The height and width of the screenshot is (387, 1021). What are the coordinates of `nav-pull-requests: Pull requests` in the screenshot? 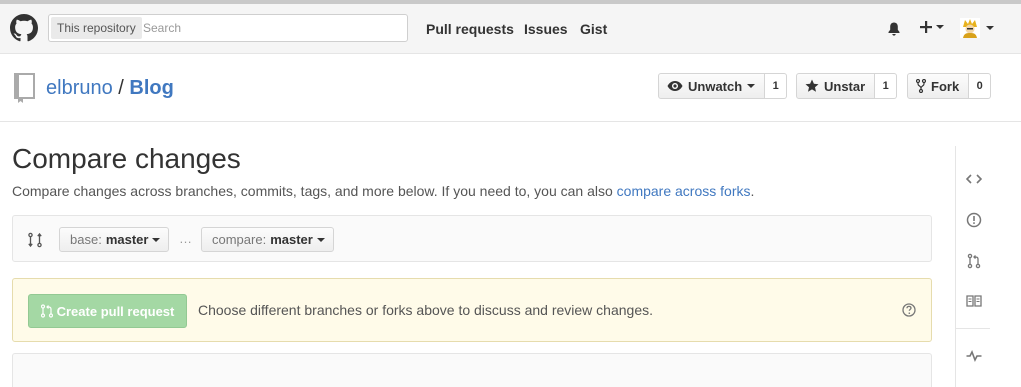 It's located at (470, 29).